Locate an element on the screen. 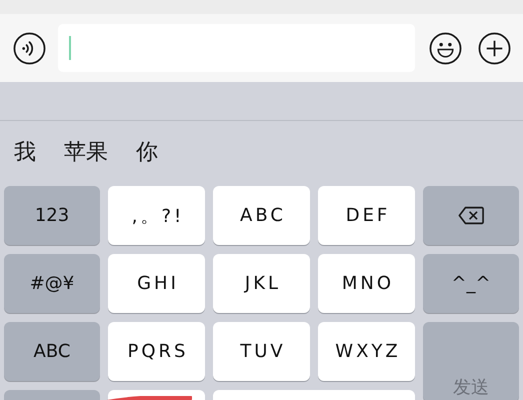  keyboard-key: GHI is located at coordinates (156, 283).